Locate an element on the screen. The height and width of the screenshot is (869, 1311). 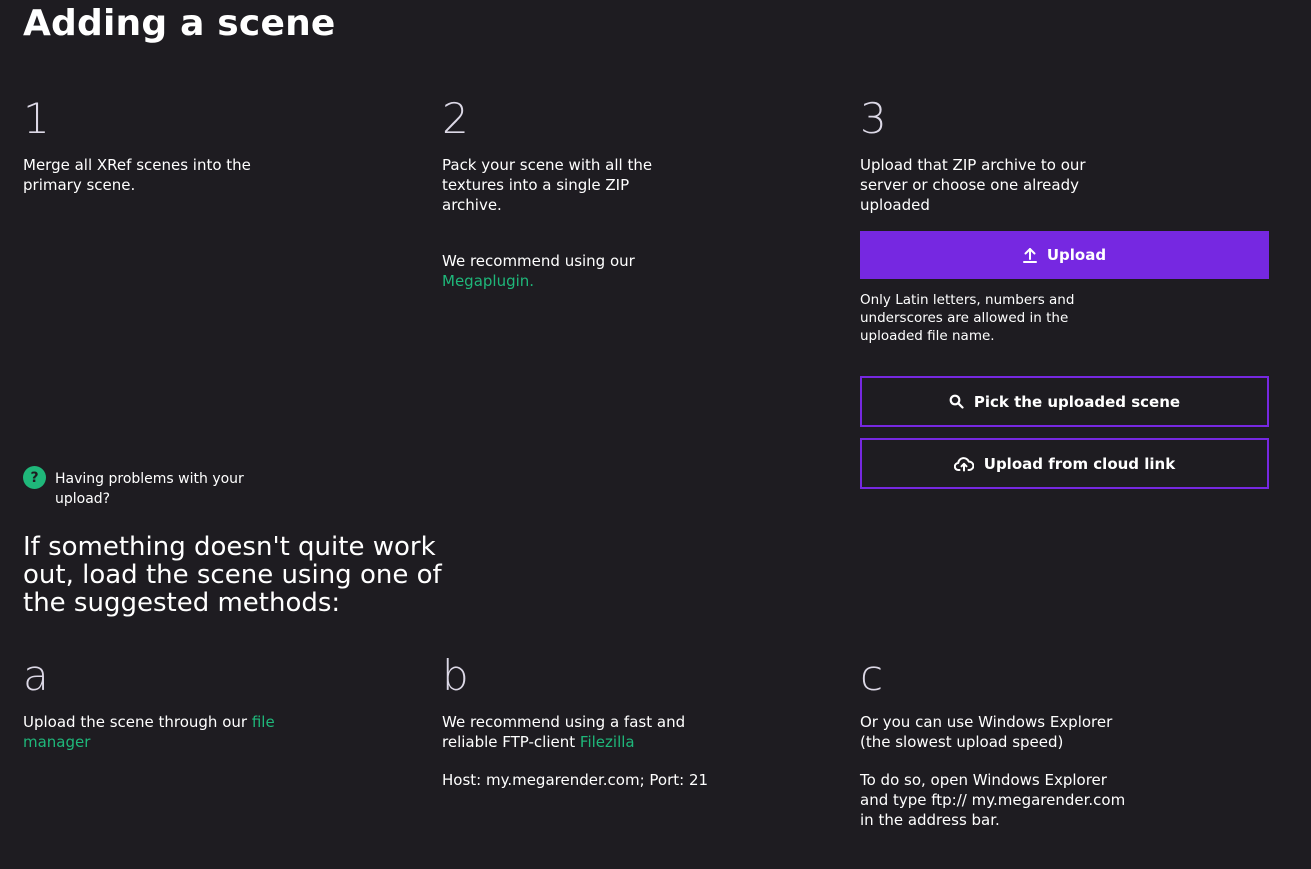
ftp-host-info: Host: my.megarender.com; Port: 21 is located at coordinates (575, 780).